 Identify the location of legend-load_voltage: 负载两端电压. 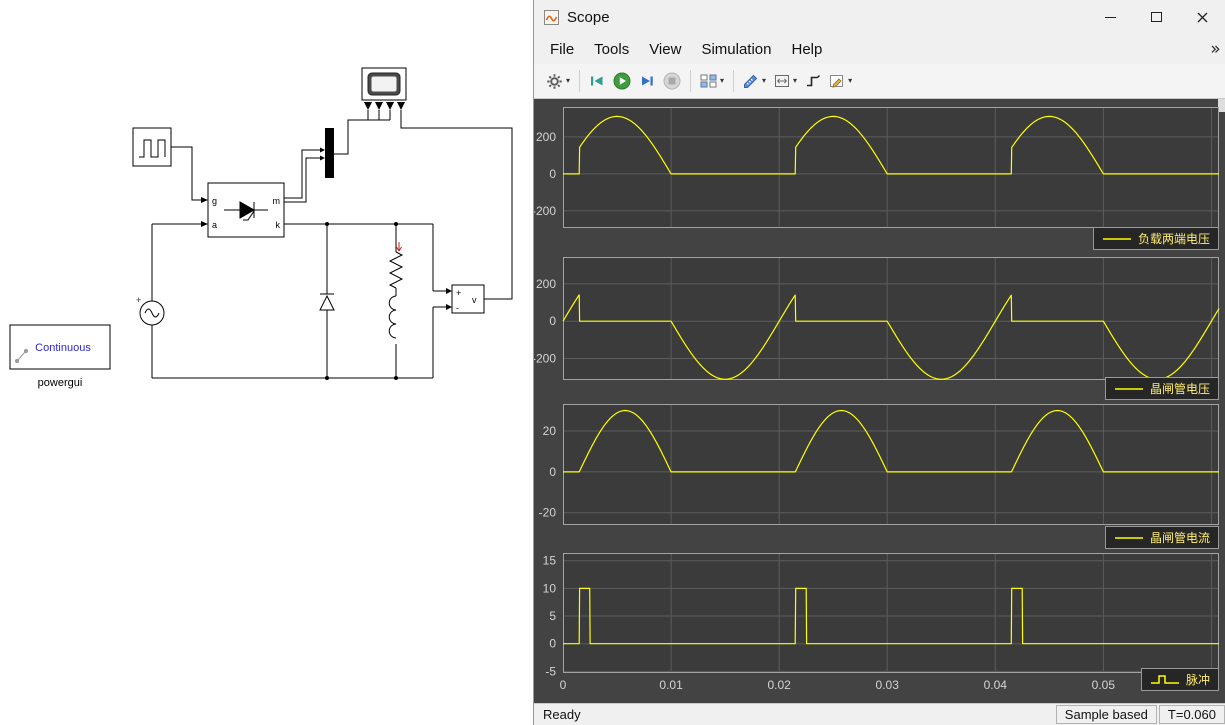
(1155, 238).